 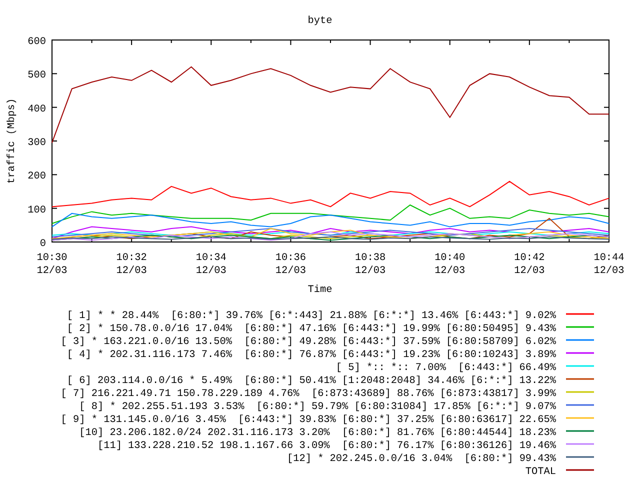 What do you see at coordinates (311, 381) in the screenshot?
I see `legend-label: [ 6] 203.114.0.0/16 * 5.49% [6:80:*] 50.41% [1:2048:2048] 34.46% [6:*:*] 13.22%` at bounding box center [311, 381].